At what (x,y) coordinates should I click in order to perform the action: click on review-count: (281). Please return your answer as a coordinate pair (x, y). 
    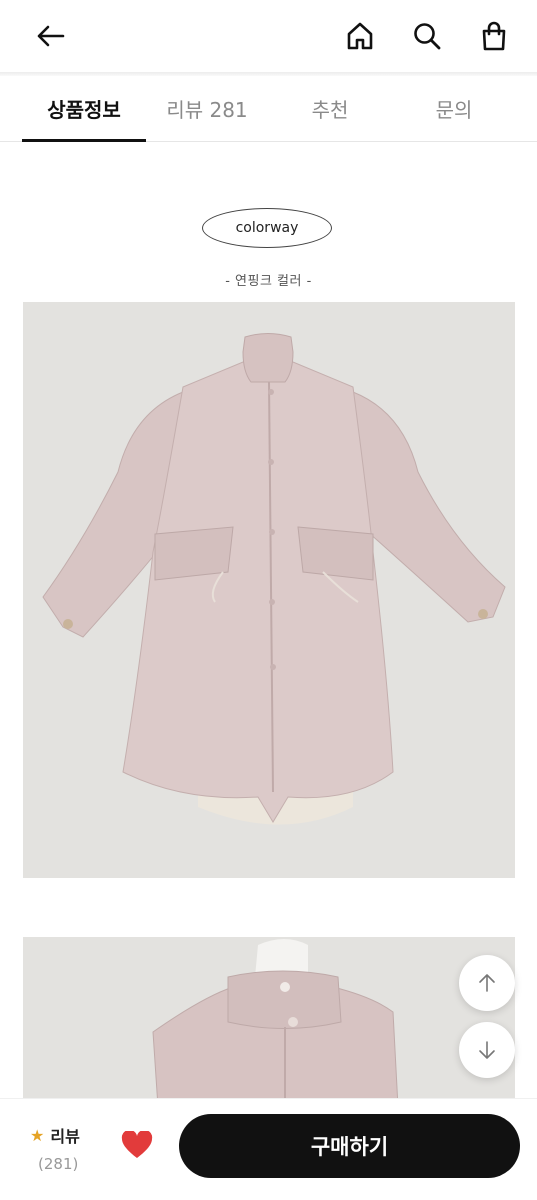
    Looking at the image, I should click on (58, 1164).